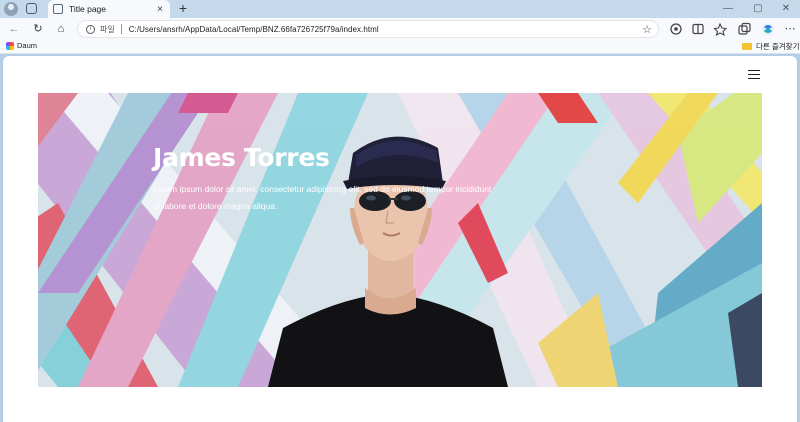 This screenshot has height=422, width=800. I want to click on collections-icon, so click(744, 29).